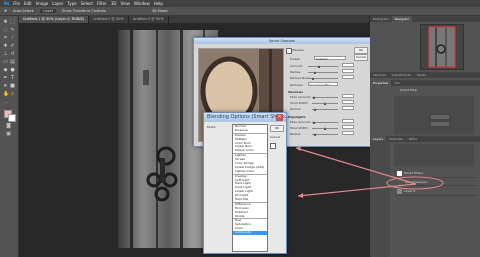  What do you see at coordinates (369, 172) in the screenshot?
I see `annotation-arrows` at bounding box center [369, 172].